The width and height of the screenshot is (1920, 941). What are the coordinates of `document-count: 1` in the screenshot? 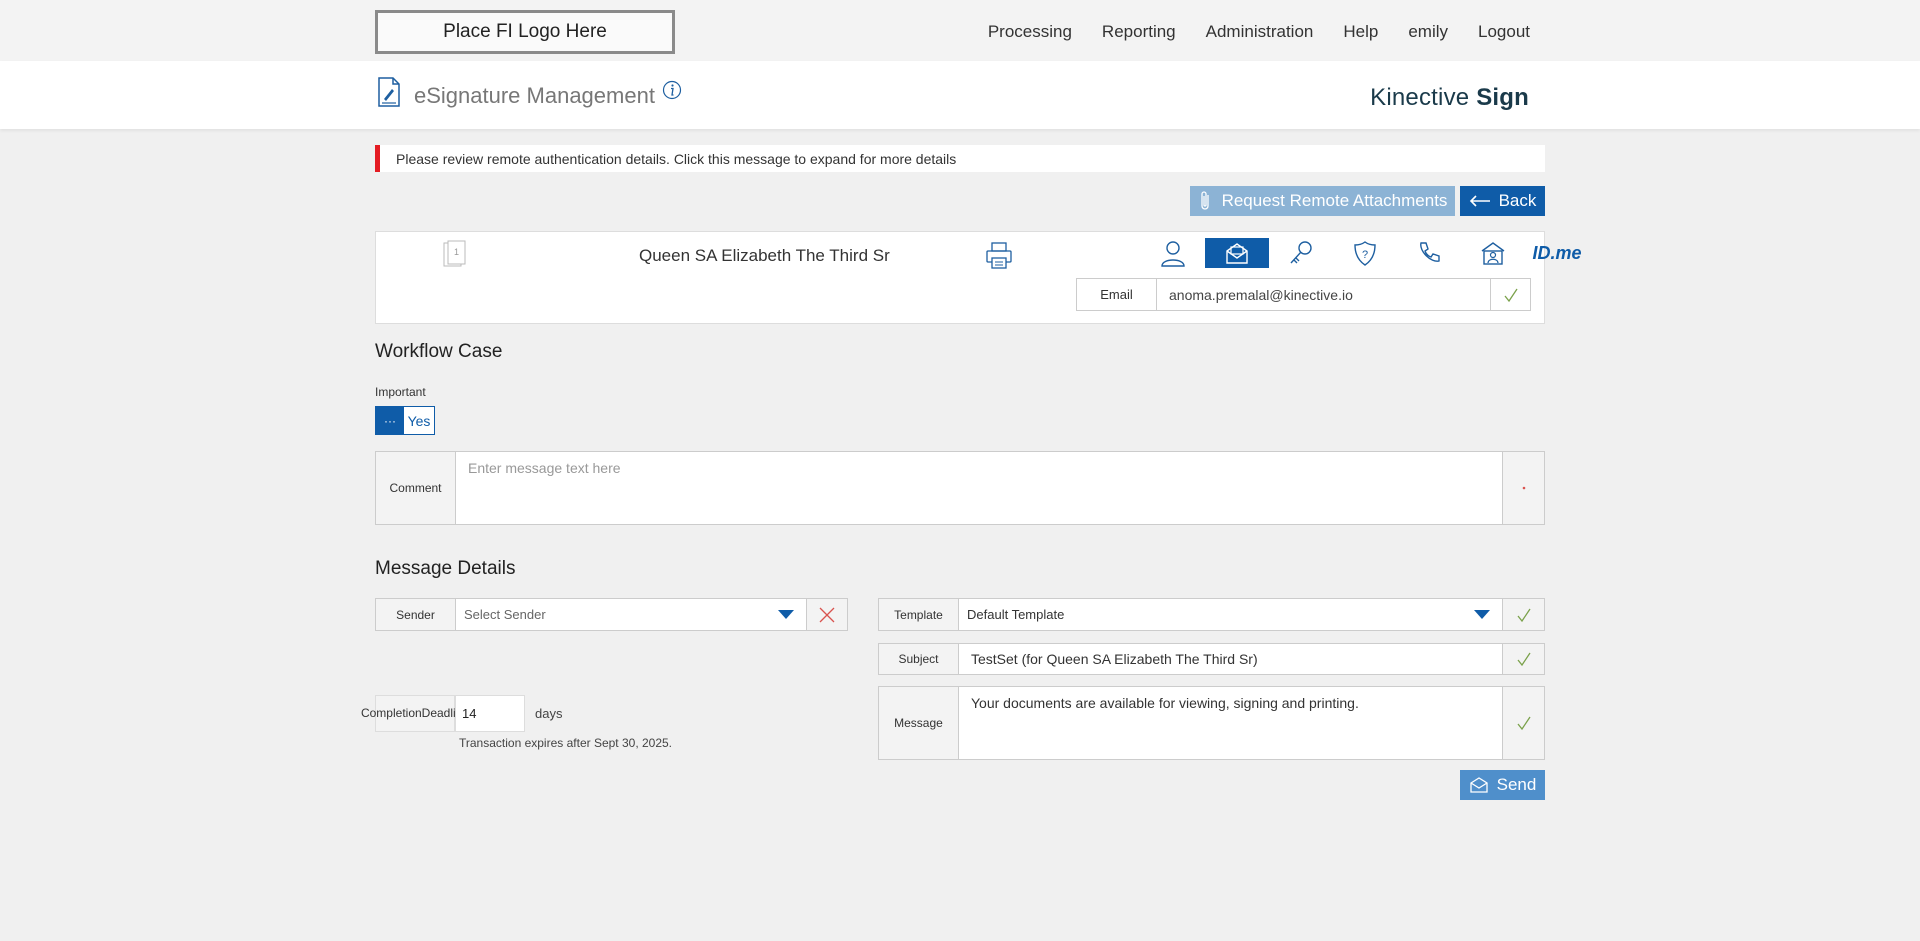 It's located at (456, 252).